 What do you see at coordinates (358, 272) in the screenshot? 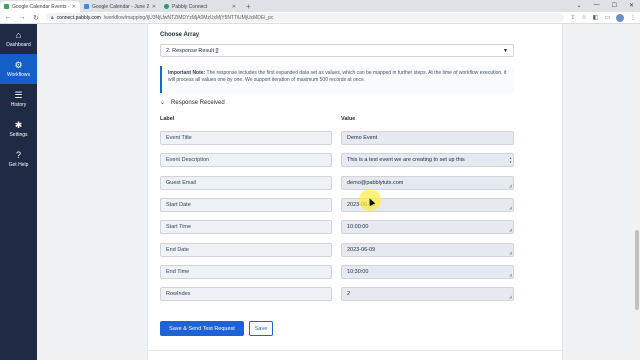
I see `value-text: 10:30:00` at bounding box center [358, 272].